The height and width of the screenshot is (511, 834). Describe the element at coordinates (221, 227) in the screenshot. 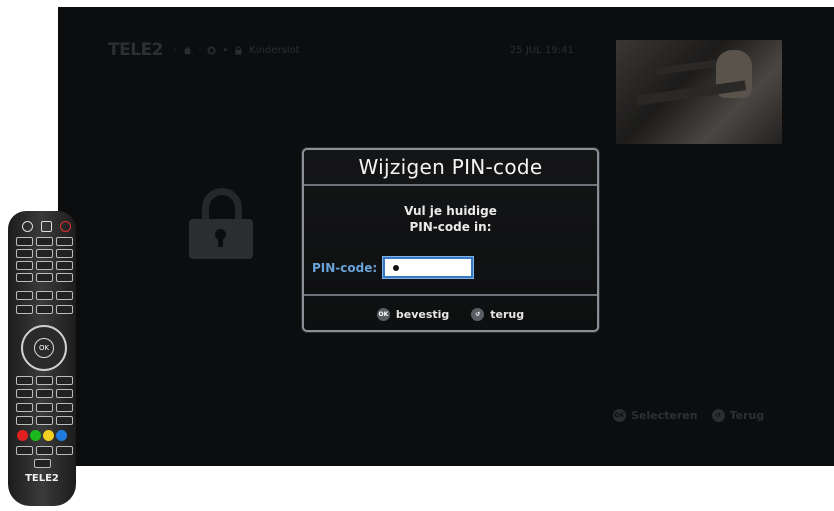

I see `padlock-icon` at that location.